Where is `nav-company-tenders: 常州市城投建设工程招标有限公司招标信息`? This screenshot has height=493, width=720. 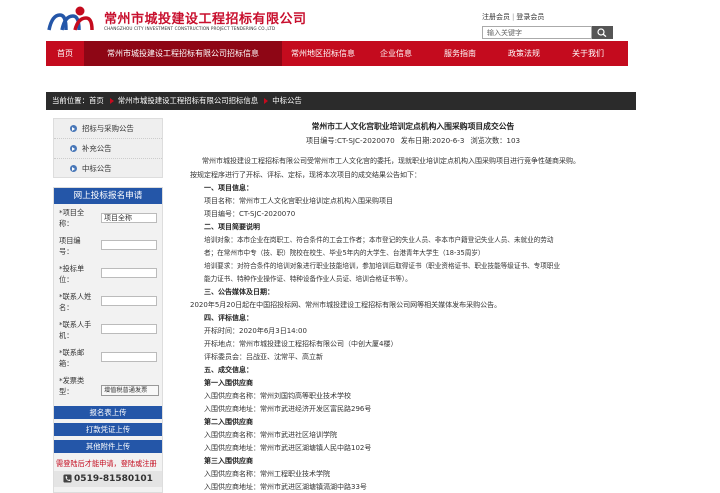
nav-company-tenders: 常州市城投建设工程招标有限公司招标信息 is located at coordinates (183, 53).